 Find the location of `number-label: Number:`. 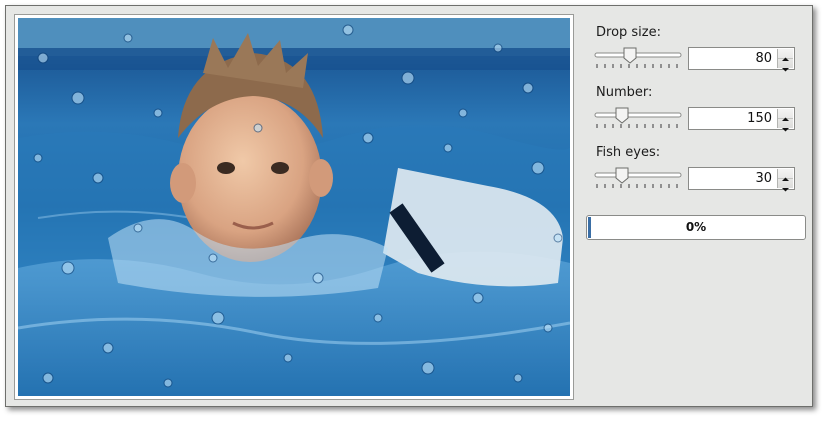

number-label: Number: is located at coordinates (624, 92).